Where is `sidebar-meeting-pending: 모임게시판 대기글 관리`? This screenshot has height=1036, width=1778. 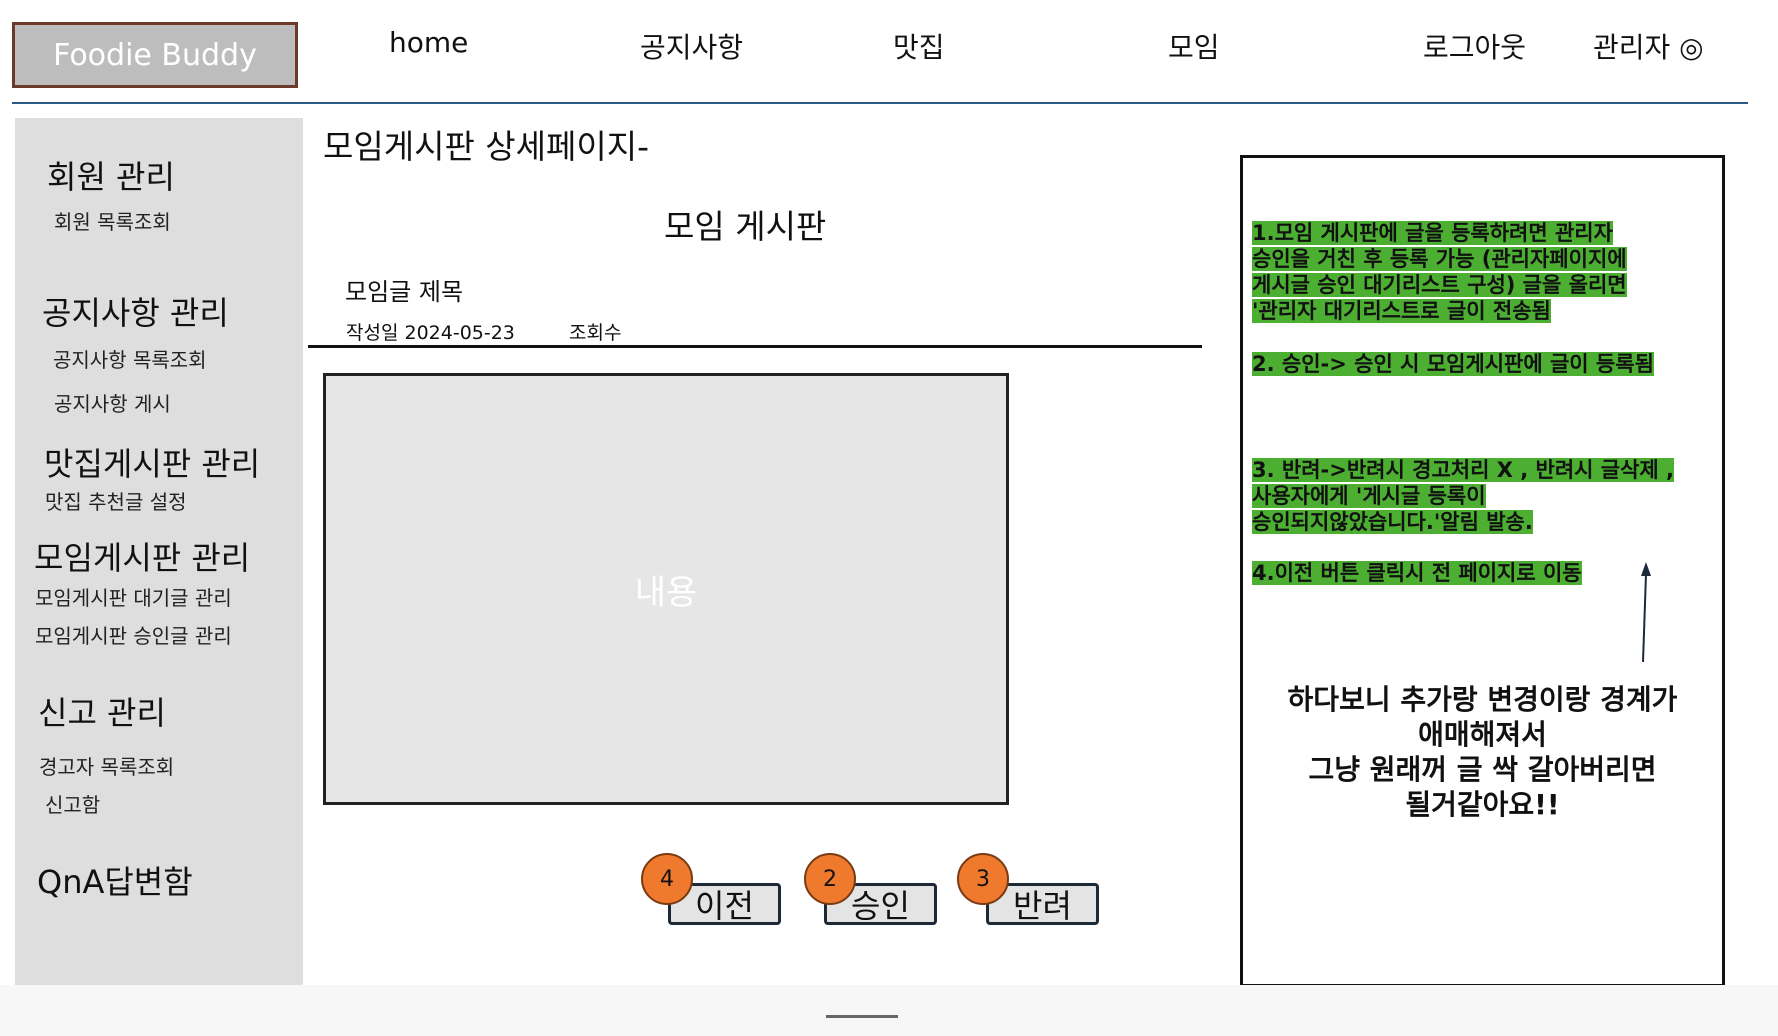 sidebar-meeting-pending: 모임게시판 대기글 관리 is located at coordinates (133, 596).